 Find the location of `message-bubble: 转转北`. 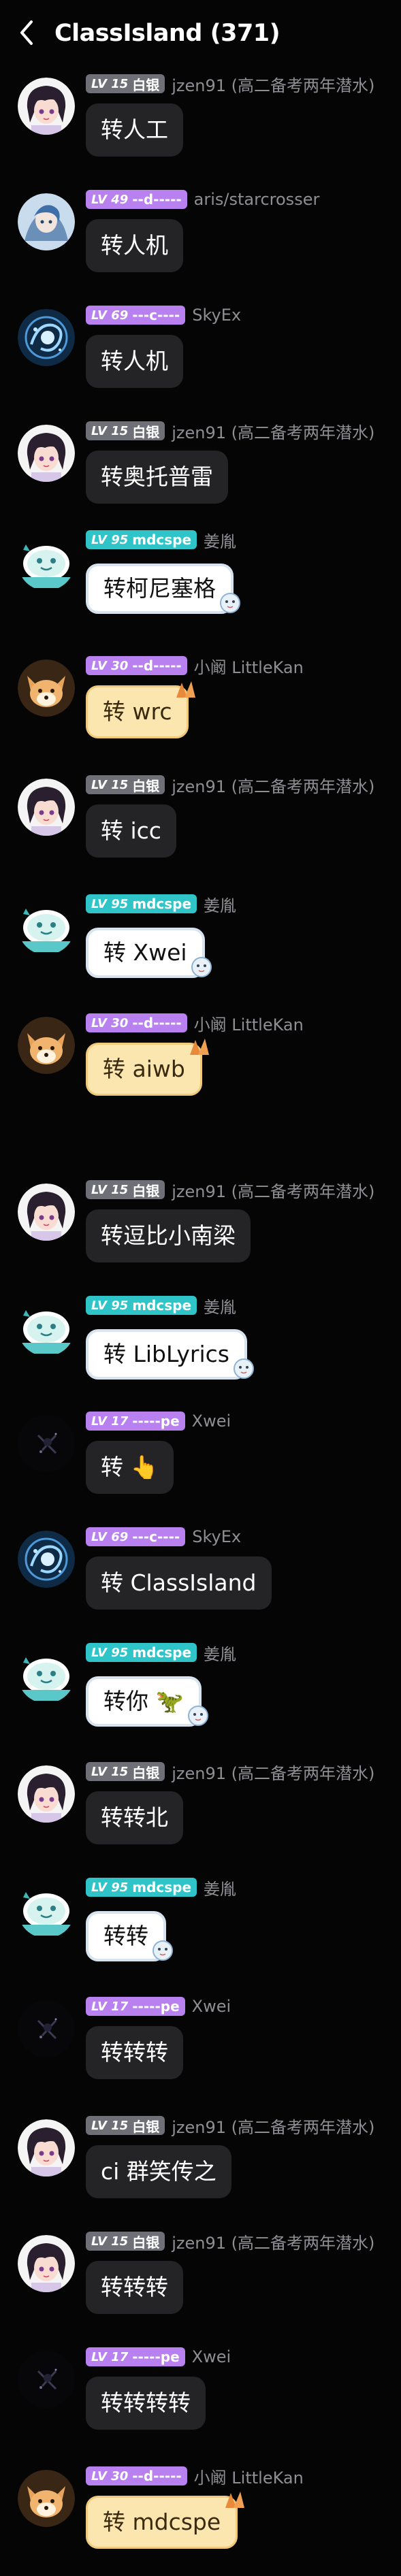

message-bubble: 转转北 is located at coordinates (134, 1817).